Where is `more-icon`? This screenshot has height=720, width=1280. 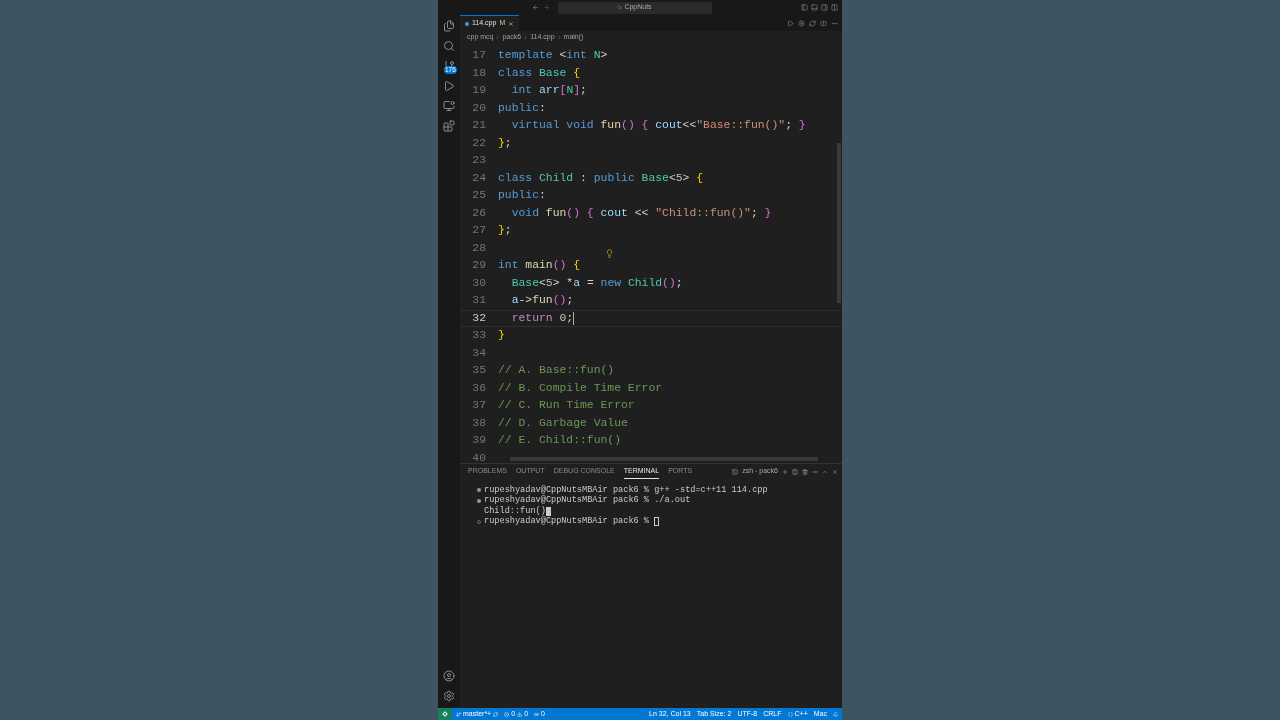 more-icon is located at coordinates (815, 471).